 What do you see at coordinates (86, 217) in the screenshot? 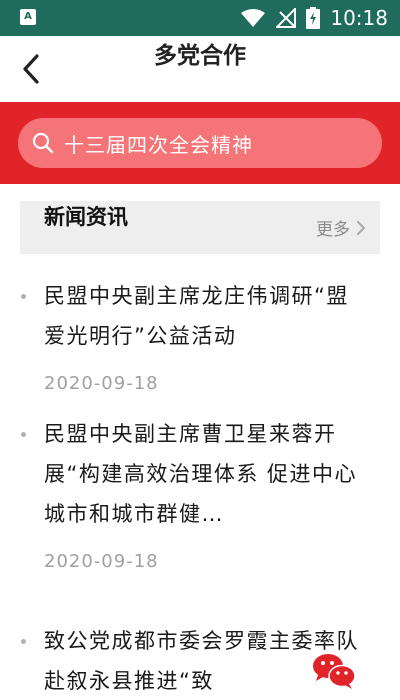
I see `section-title: 新闻资讯` at bounding box center [86, 217].